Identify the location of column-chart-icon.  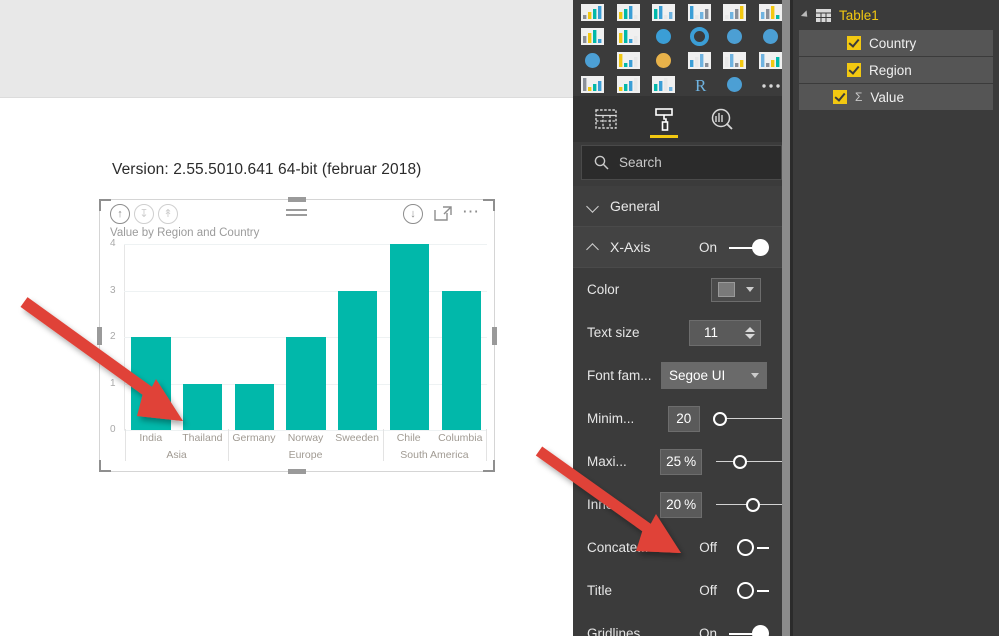
(734, 12).